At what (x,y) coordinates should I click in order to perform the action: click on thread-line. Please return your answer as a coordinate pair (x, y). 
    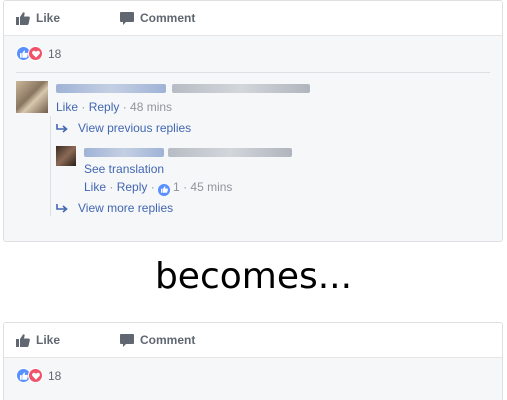
    Looking at the image, I should click on (50, 166).